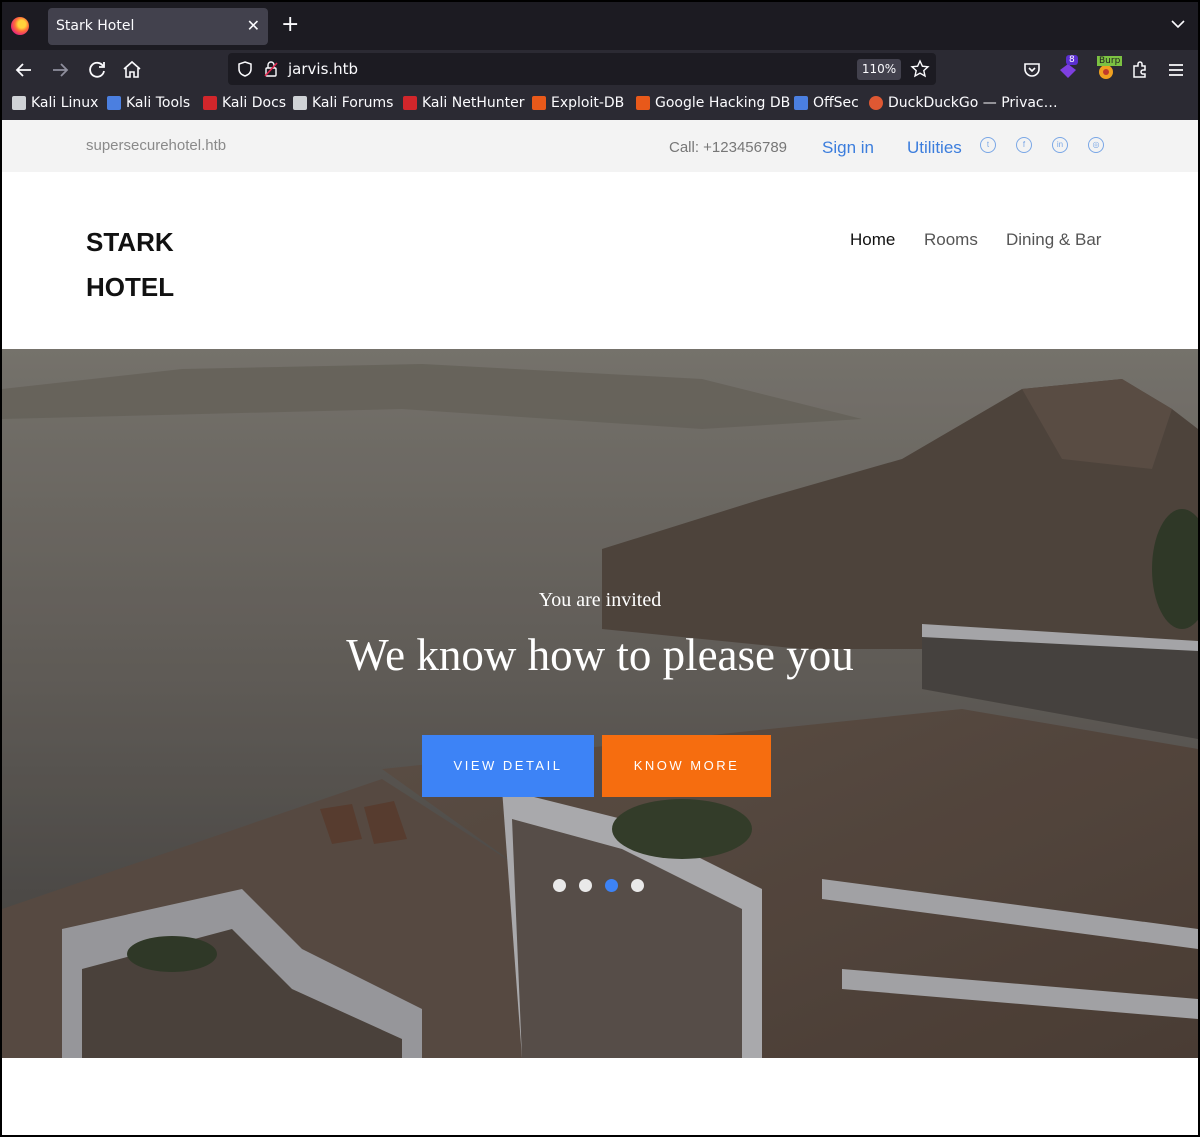 The height and width of the screenshot is (1137, 1200). Describe the element at coordinates (24, 70) in the screenshot. I see `back-icon` at that location.